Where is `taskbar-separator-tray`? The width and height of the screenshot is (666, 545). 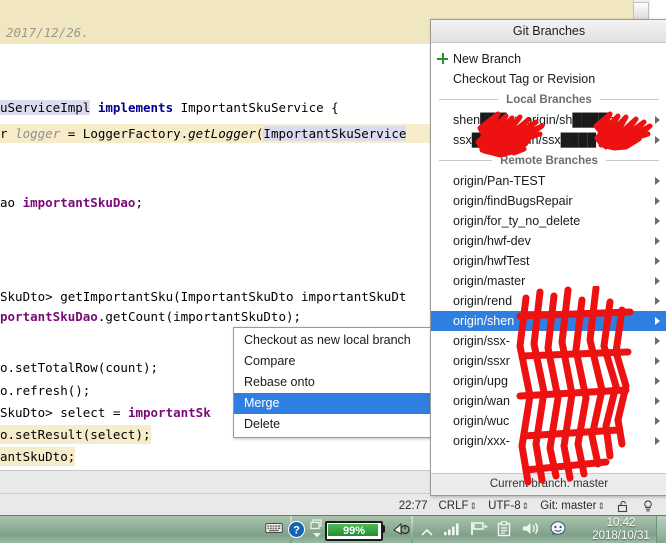 taskbar-separator-tray is located at coordinates (412, 529).